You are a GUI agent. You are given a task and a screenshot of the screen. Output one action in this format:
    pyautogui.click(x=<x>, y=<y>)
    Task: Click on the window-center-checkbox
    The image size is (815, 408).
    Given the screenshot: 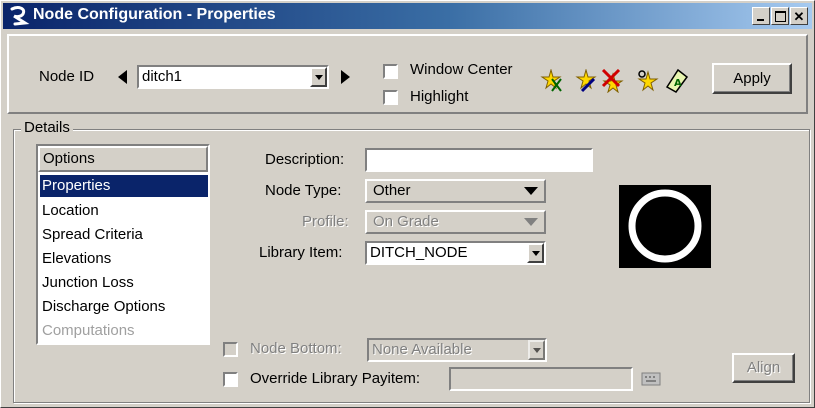 What is the action you would take?
    pyautogui.click(x=390, y=71)
    